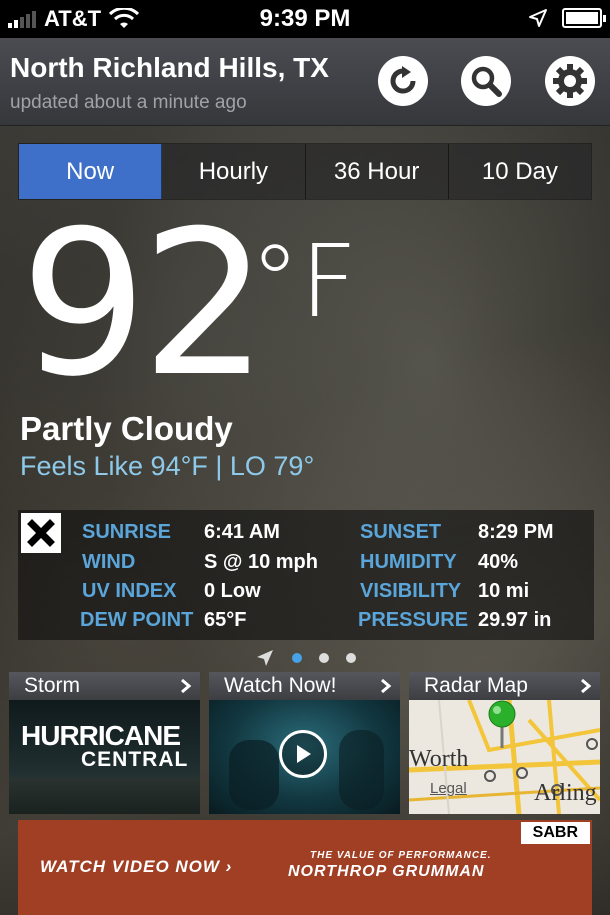 This screenshot has width=610, height=915. Describe the element at coordinates (137, 620) in the screenshot. I see `detail-label: DEW POINT` at that location.